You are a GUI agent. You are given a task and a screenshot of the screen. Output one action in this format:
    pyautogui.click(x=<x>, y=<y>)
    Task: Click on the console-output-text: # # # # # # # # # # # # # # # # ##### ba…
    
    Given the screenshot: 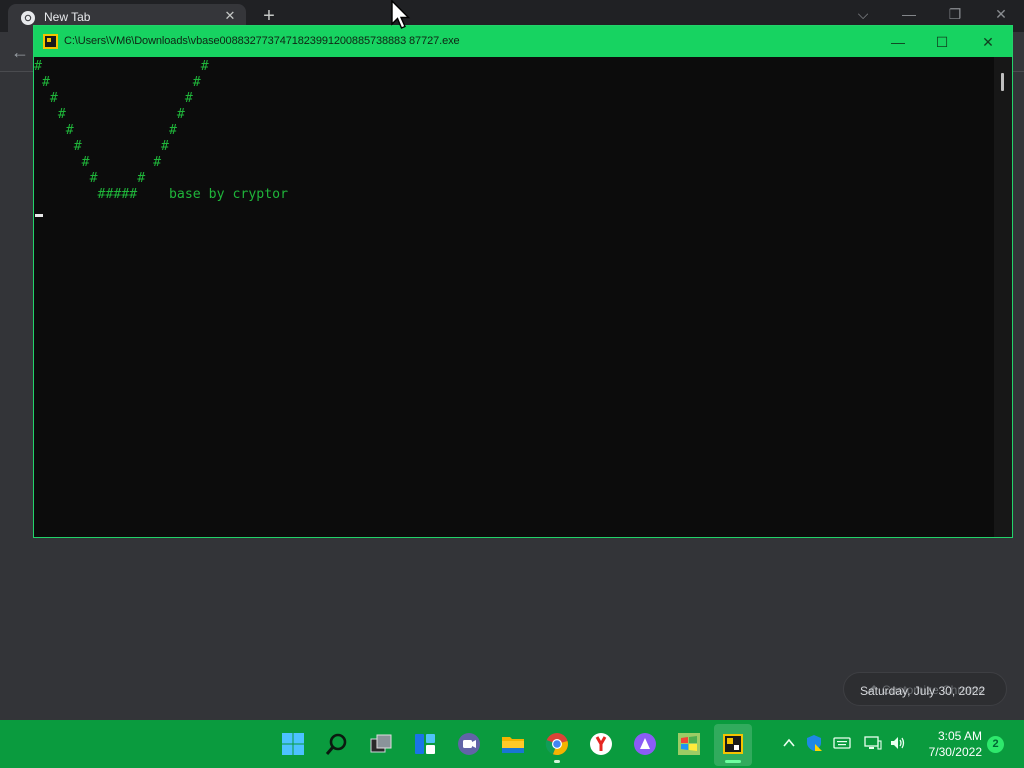 What is the action you would take?
    pyautogui.click(x=161, y=130)
    